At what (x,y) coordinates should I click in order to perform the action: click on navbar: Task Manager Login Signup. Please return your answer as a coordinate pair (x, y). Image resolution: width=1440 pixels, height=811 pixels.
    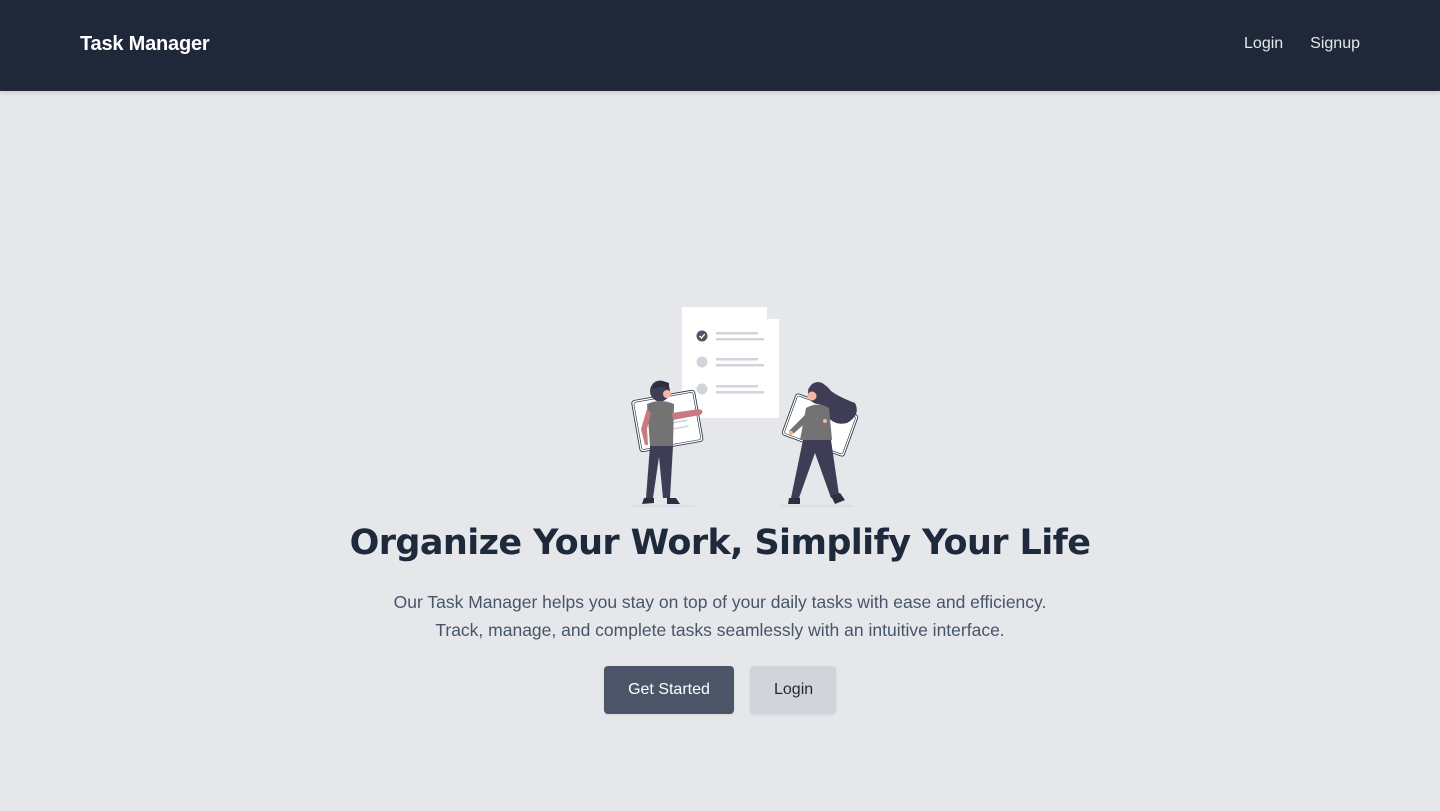
    Looking at the image, I should click on (720, 45).